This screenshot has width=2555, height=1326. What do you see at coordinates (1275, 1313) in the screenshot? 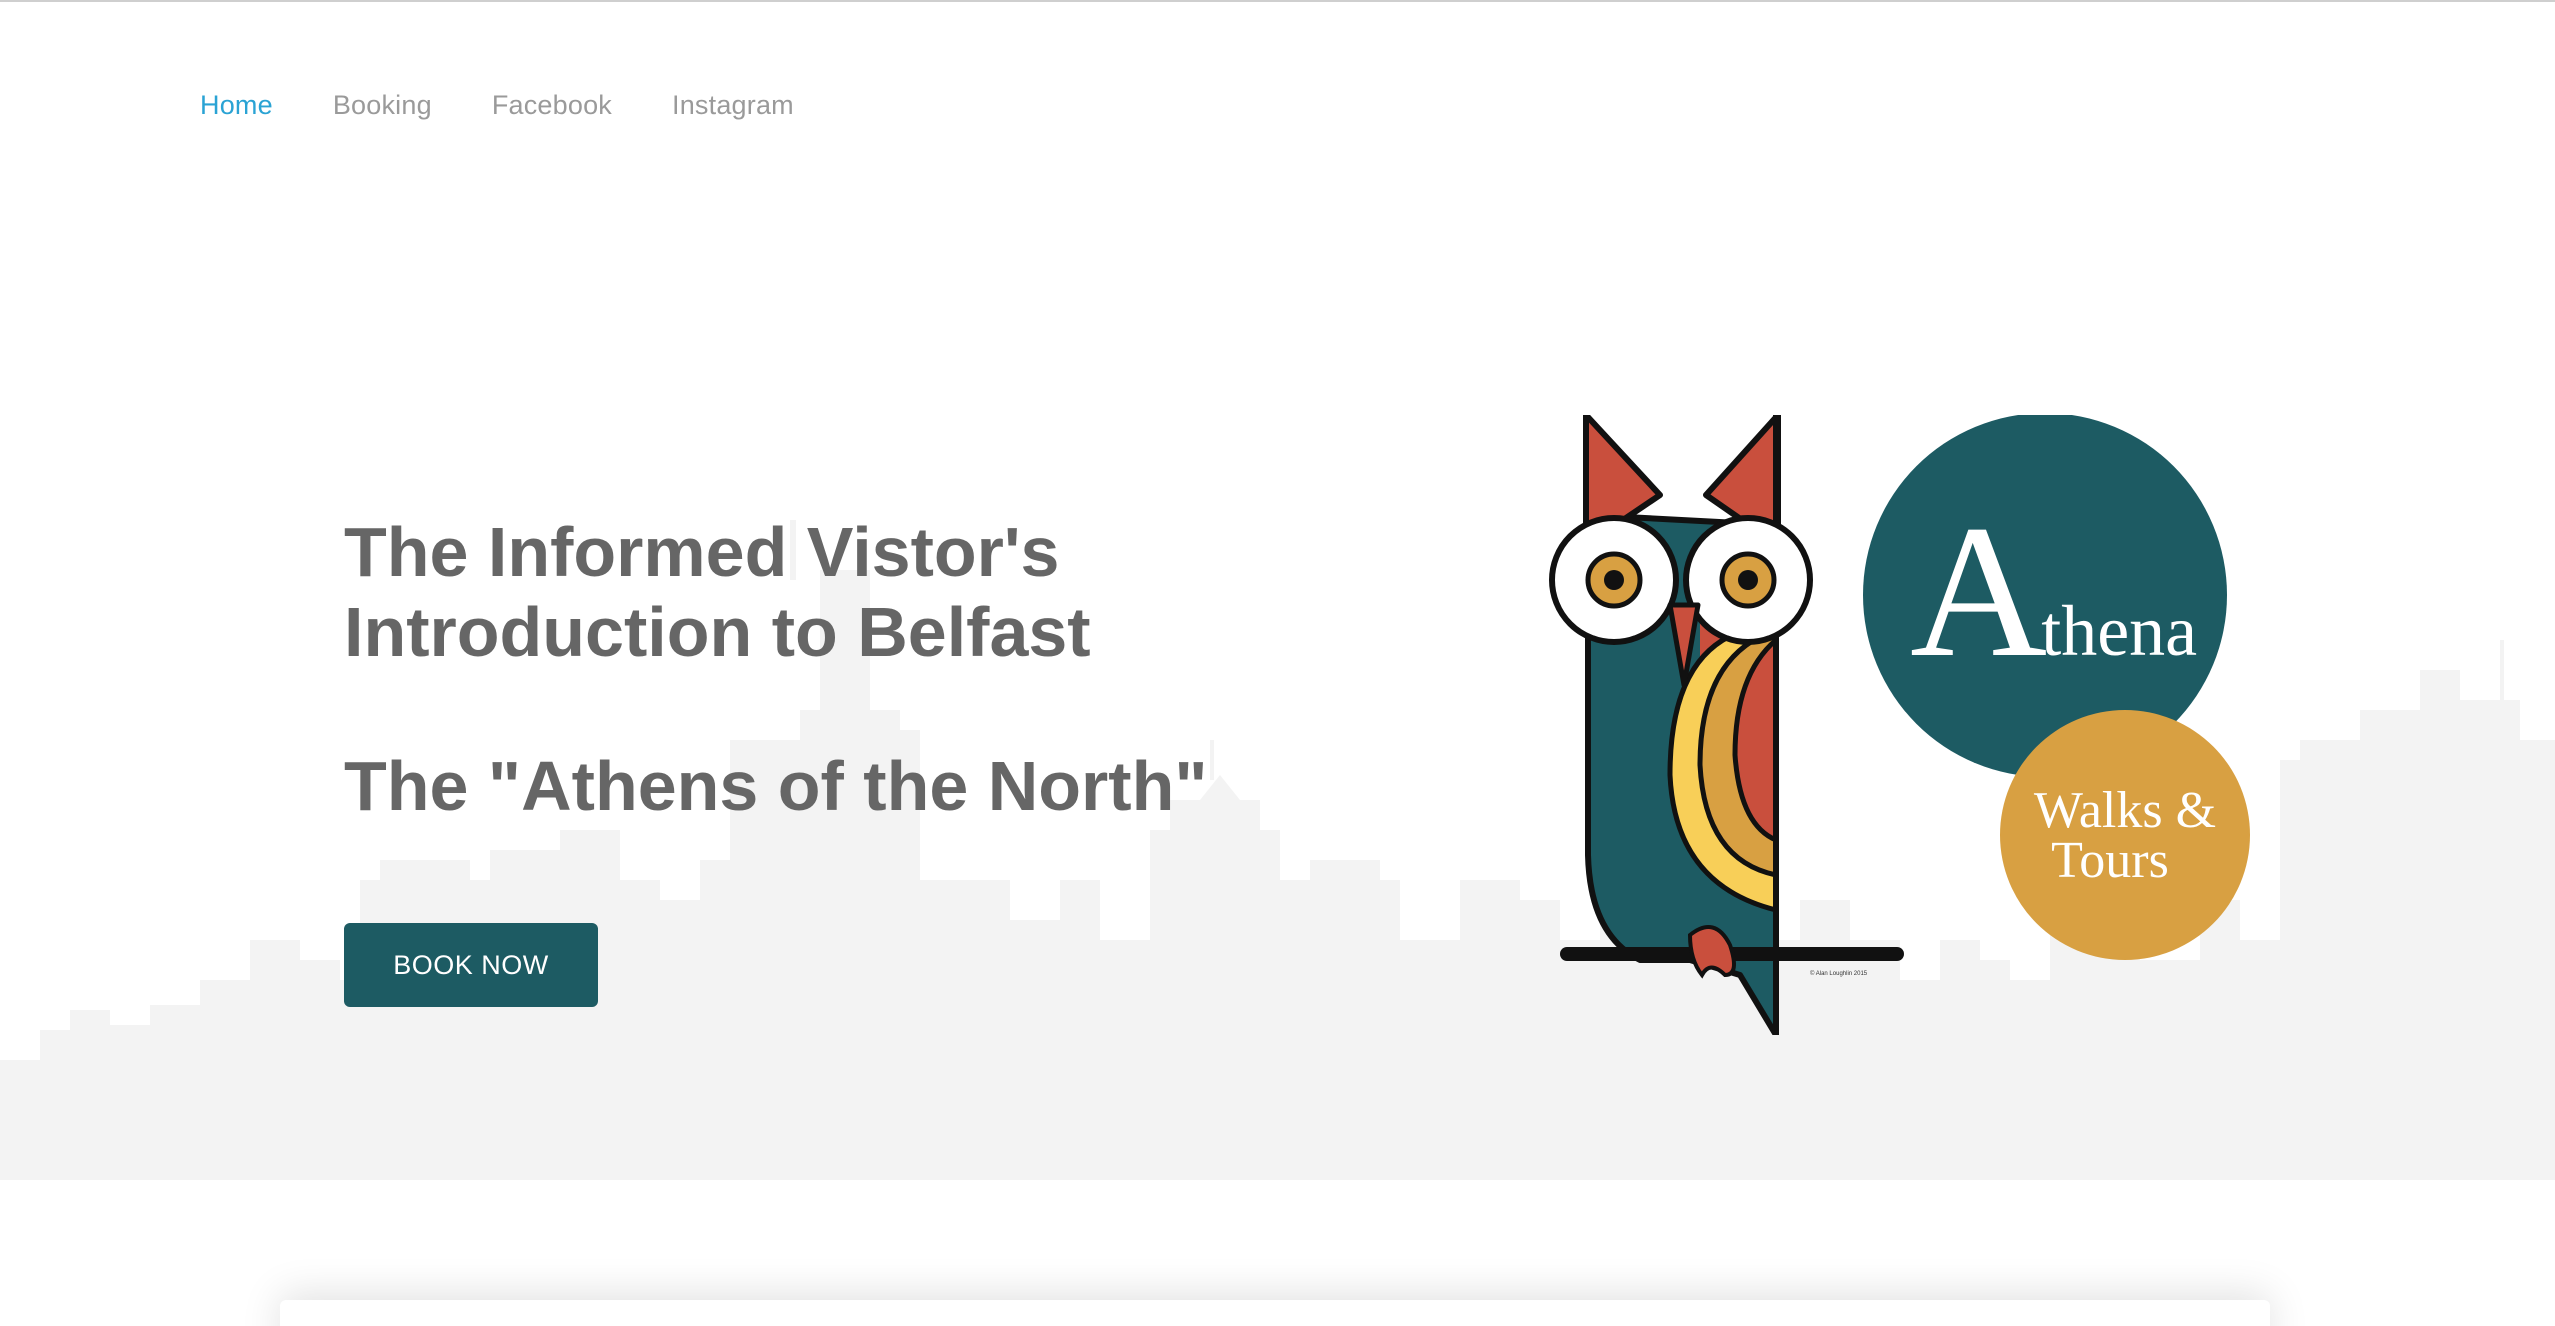
I see `content-card` at bounding box center [1275, 1313].